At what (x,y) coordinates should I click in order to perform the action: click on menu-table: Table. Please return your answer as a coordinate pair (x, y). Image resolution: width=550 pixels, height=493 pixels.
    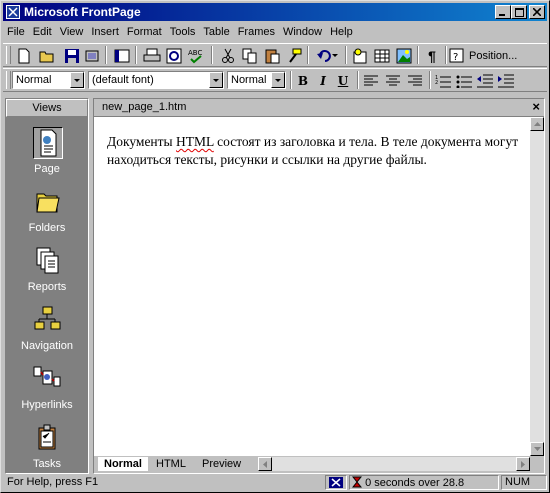
    Looking at the image, I should click on (216, 32).